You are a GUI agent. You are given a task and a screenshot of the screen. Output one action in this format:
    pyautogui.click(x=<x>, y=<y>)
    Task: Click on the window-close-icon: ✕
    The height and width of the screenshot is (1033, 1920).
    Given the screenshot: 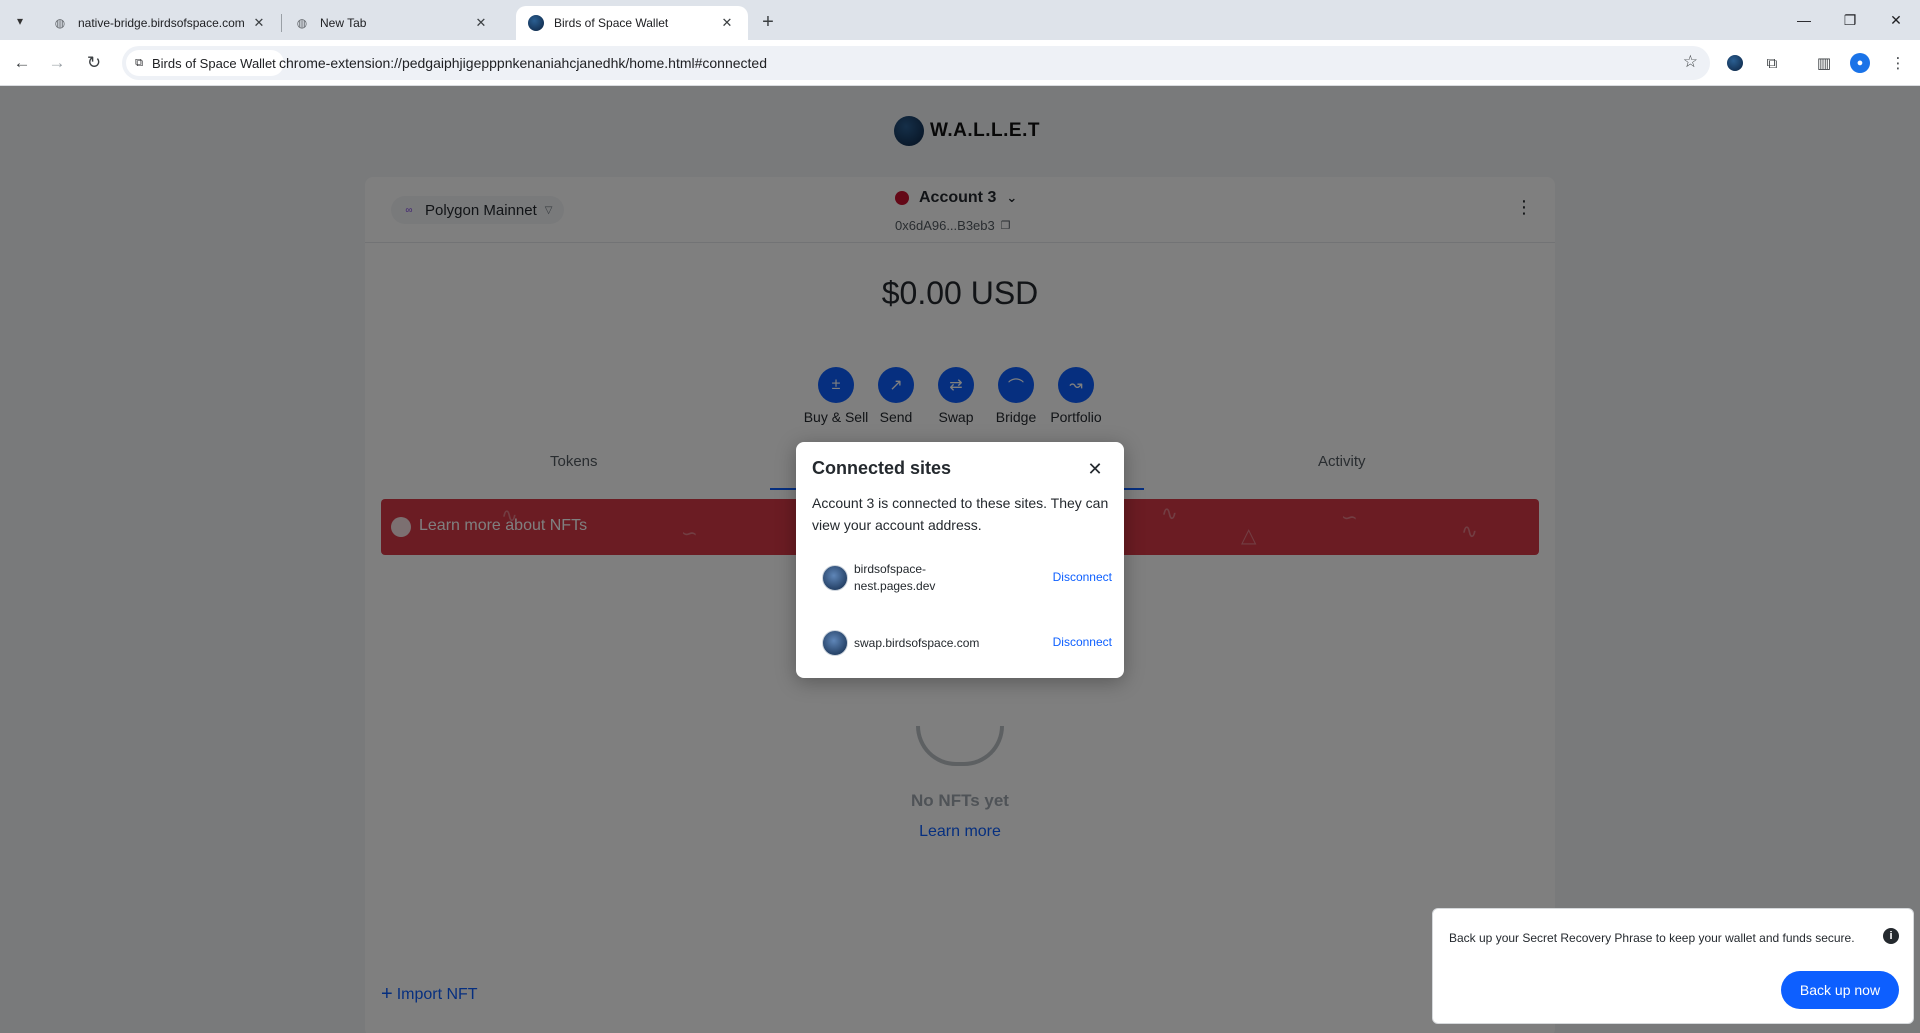 What is the action you would take?
    pyautogui.click(x=1896, y=20)
    